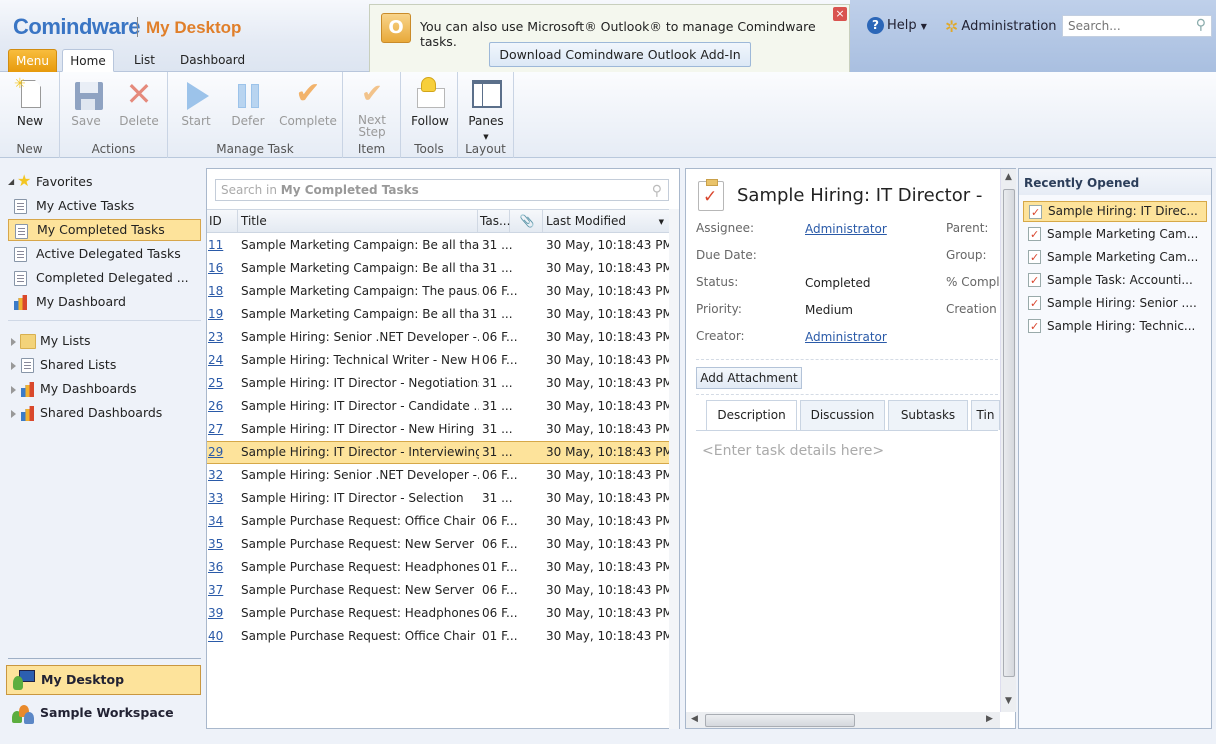 The image size is (1216, 744). Describe the element at coordinates (222, 475) in the screenshot. I see `task-id-link: 32` at that location.